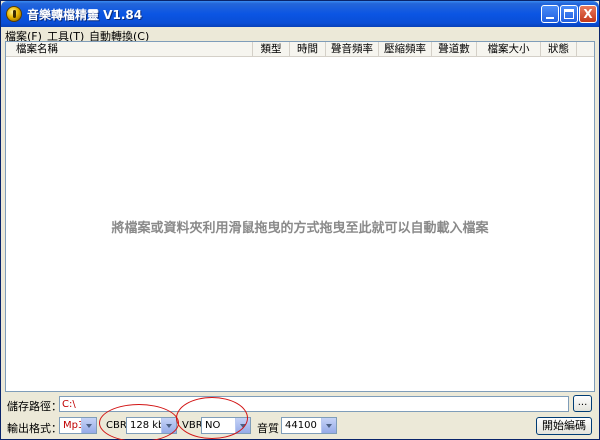 The image size is (600, 440). What do you see at coordinates (564, 426) in the screenshot?
I see `start-encoding-button: 開始編碼` at bounding box center [564, 426].